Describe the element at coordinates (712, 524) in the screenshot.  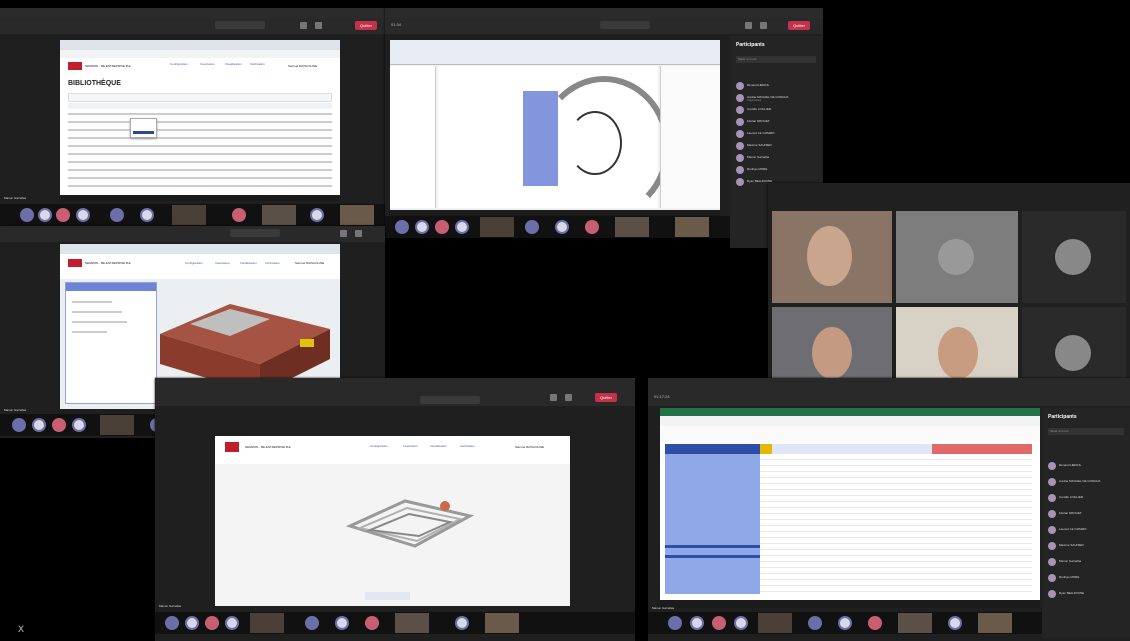
I see `row-labels` at that location.